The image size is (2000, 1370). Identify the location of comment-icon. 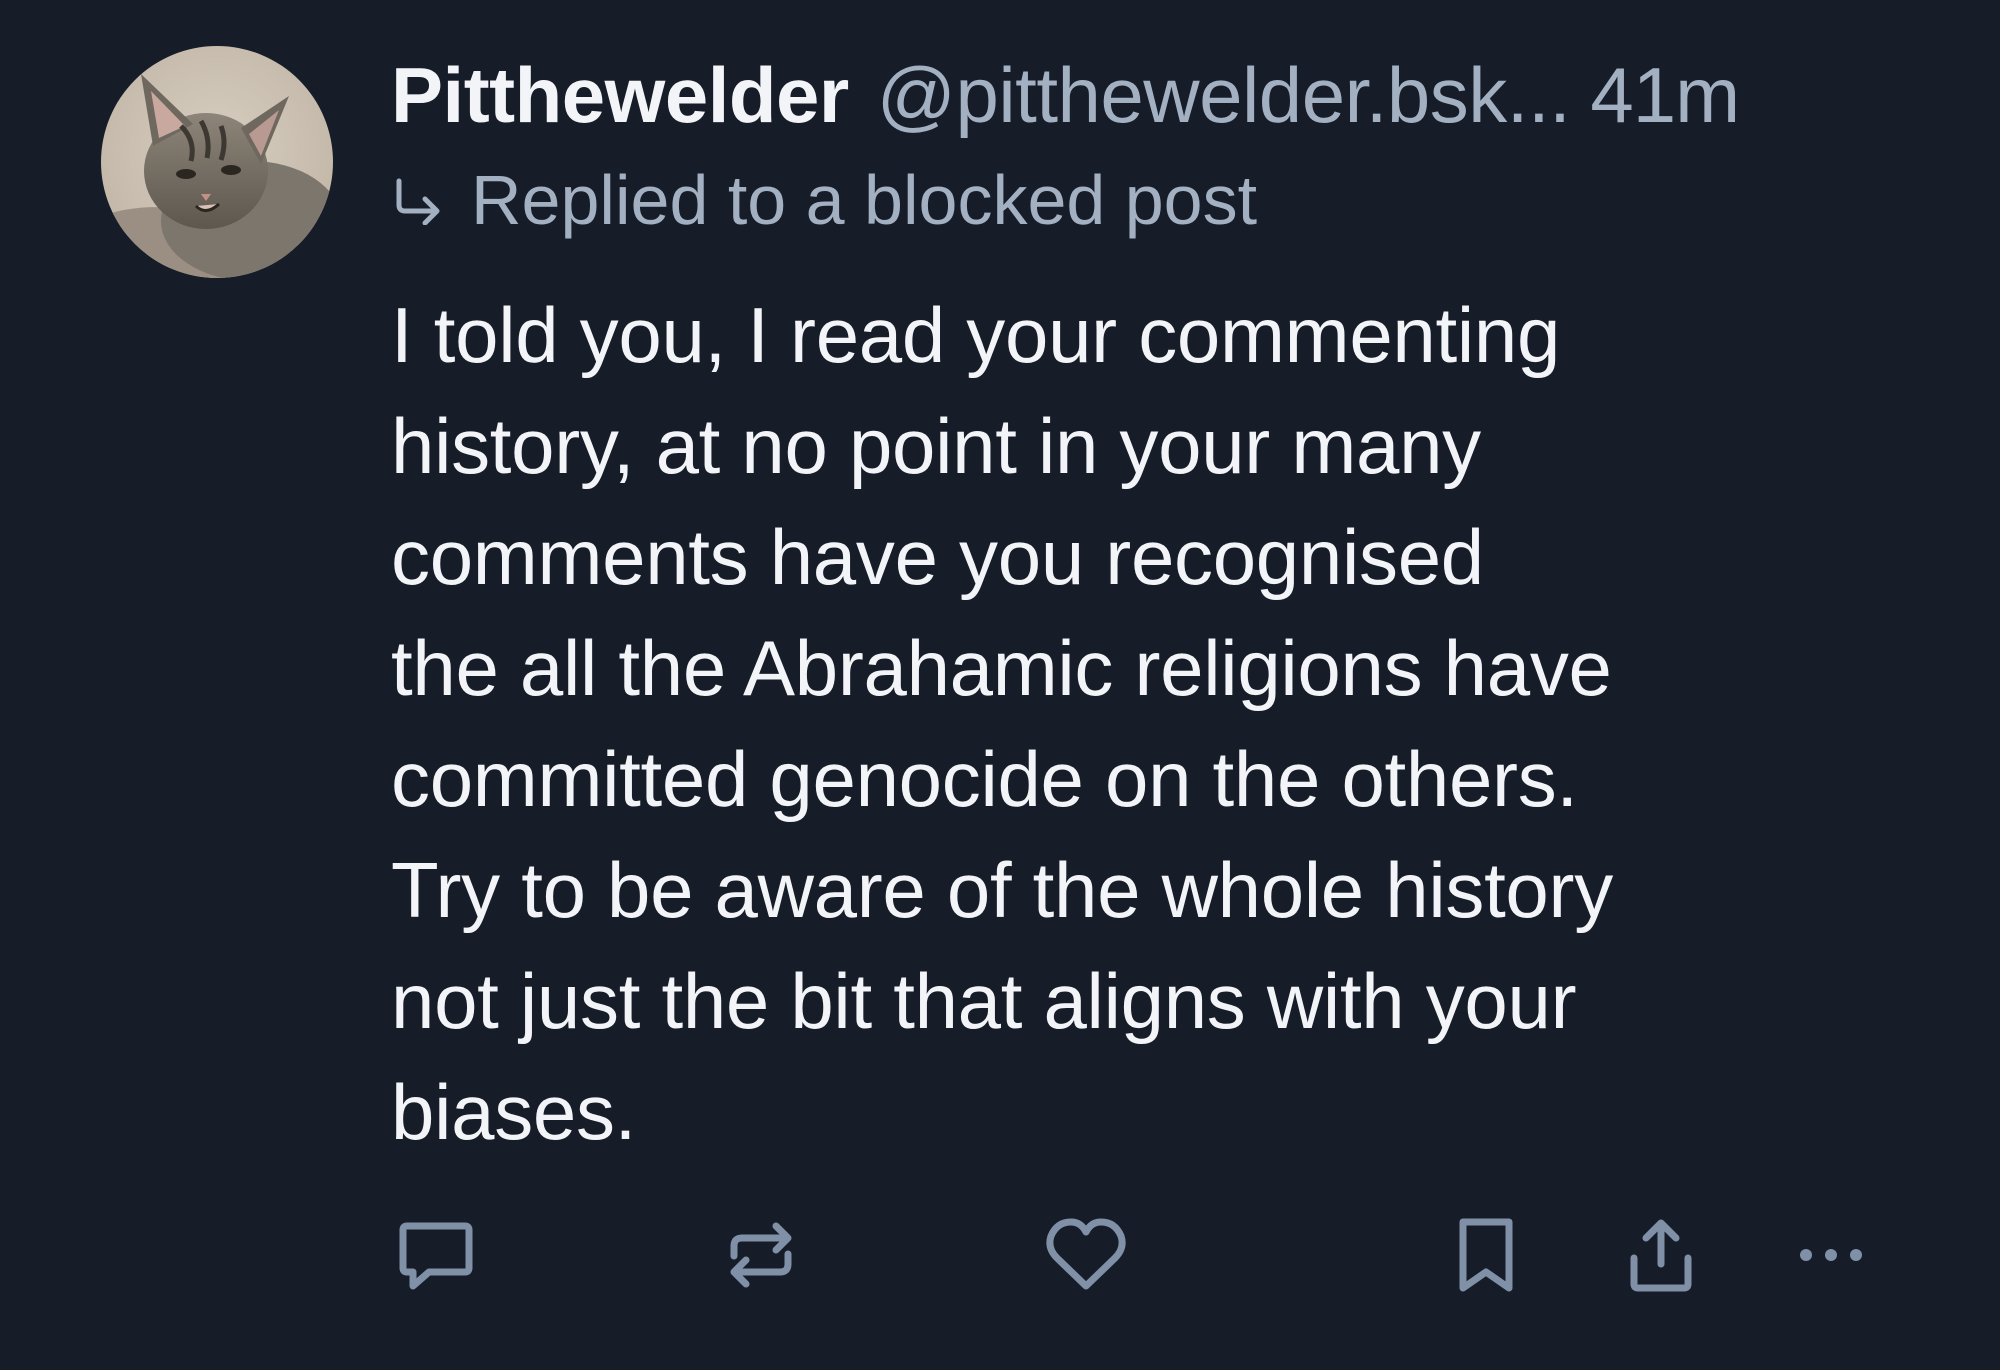
(436, 1256).